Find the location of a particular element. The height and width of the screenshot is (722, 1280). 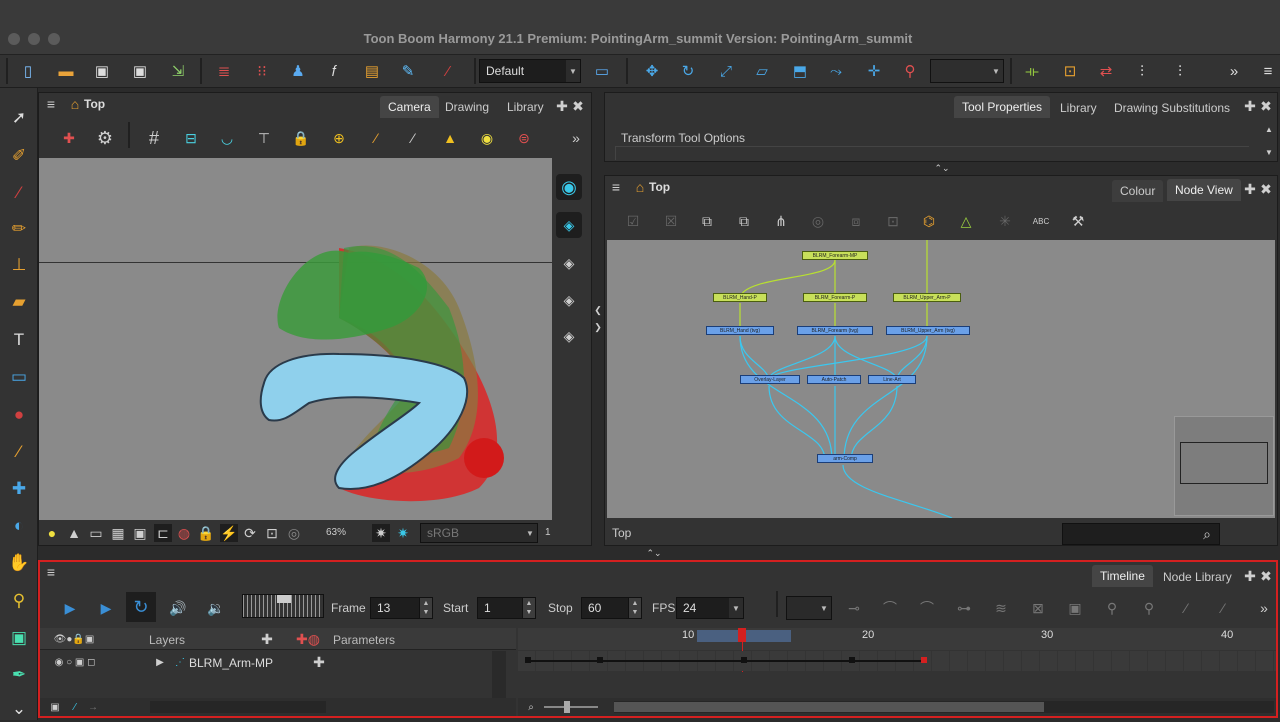

ease-out-icon: ⌒ is located at coordinates (927, 608).